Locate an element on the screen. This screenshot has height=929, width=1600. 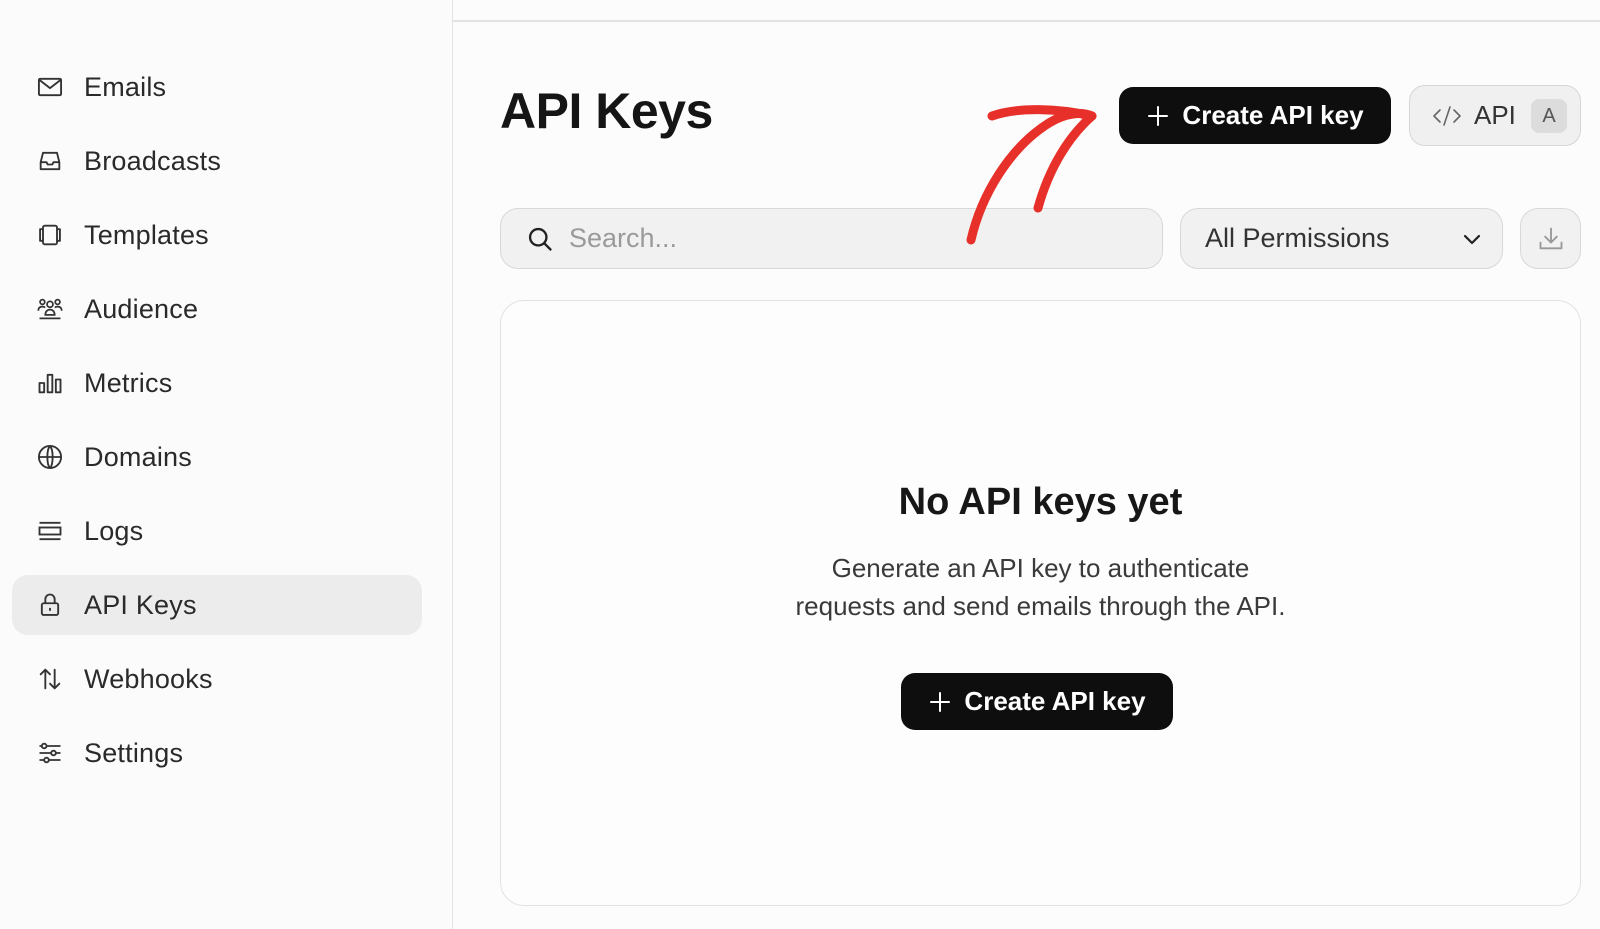
lock-icon is located at coordinates (50, 605).